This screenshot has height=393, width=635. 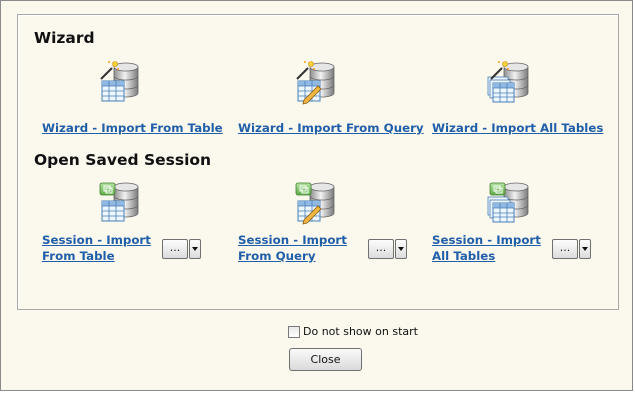 I want to click on session-query-dropdown-arrow, so click(x=401, y=249).